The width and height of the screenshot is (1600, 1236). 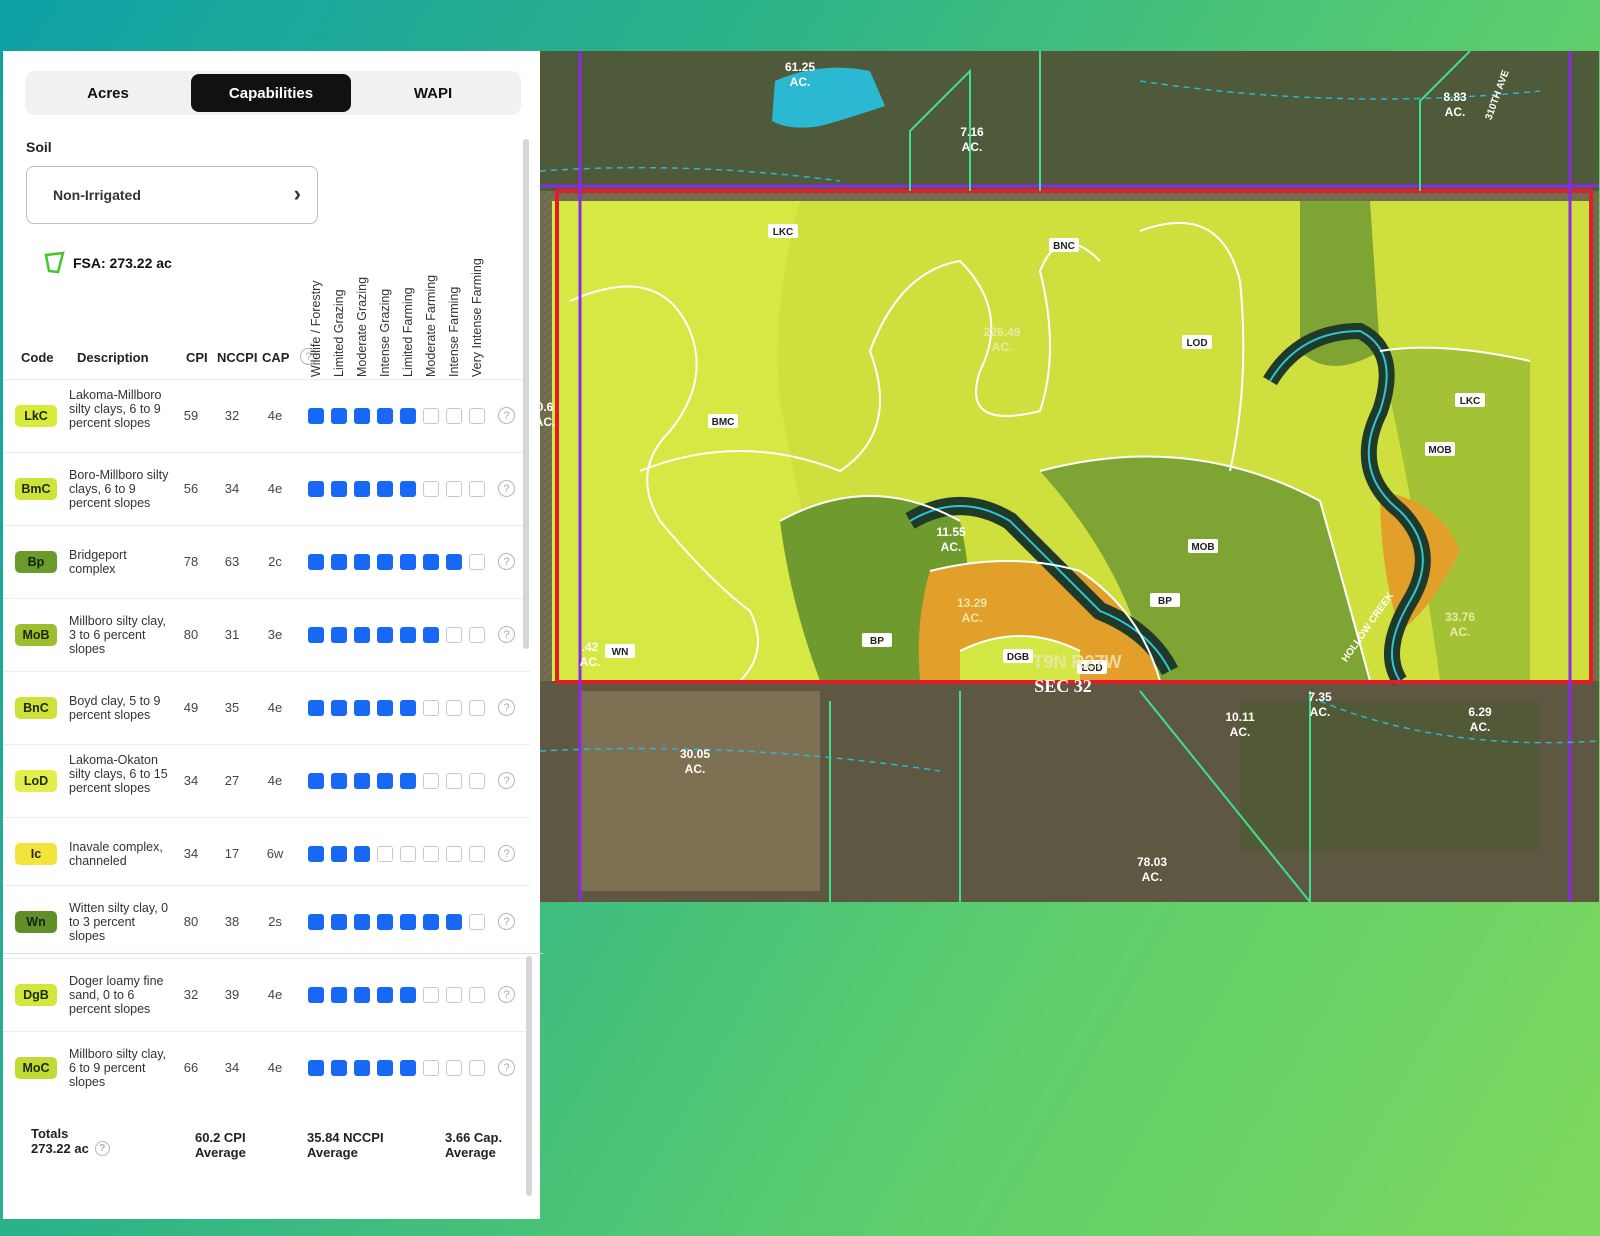 What do you see at coordinates (800, 67) in the screenshot?
I see `acre-value: 61.25` at bounding box center [800, 67].